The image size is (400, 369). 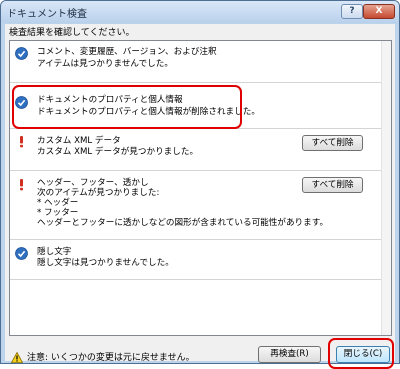 What do you see at coordinates (118, 152) in the screenshot?
I see `result-detail: カスタム XML データが見つかりました。` at bounding box center [118, 152].